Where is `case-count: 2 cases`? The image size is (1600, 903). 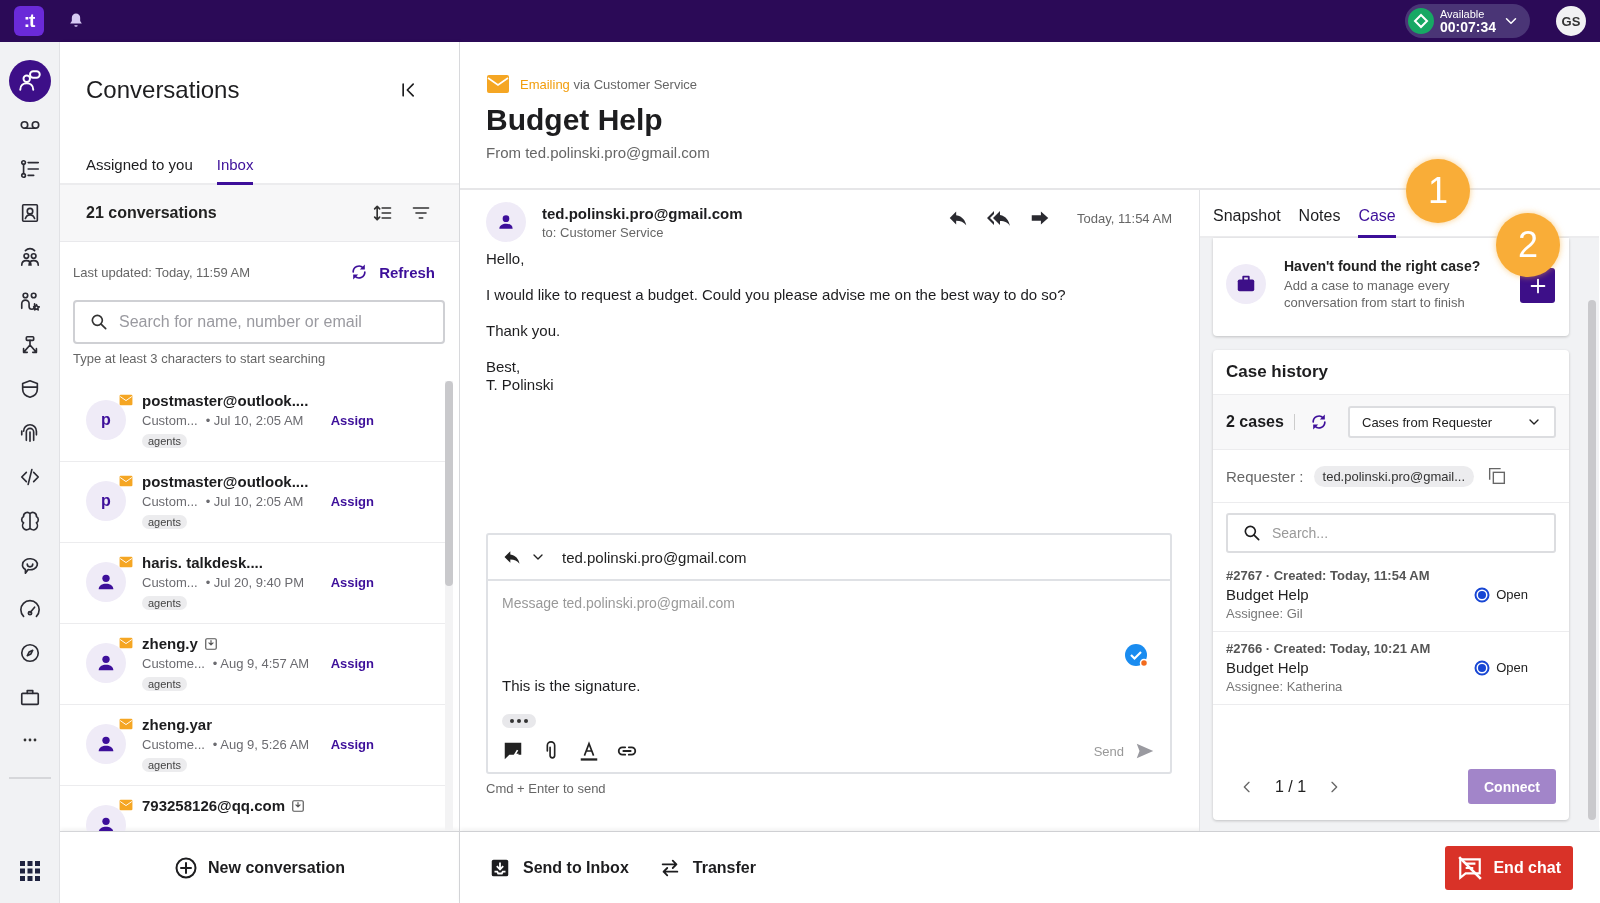
case-count: 2 cases is located at coordinates (1260, 422).